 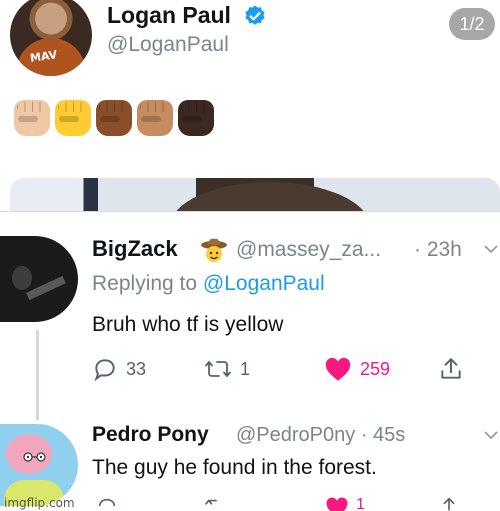 What do you see at coordinates (37, 375) in the screenshot?
I see `thread-connector` at bounding box center [37, 375].